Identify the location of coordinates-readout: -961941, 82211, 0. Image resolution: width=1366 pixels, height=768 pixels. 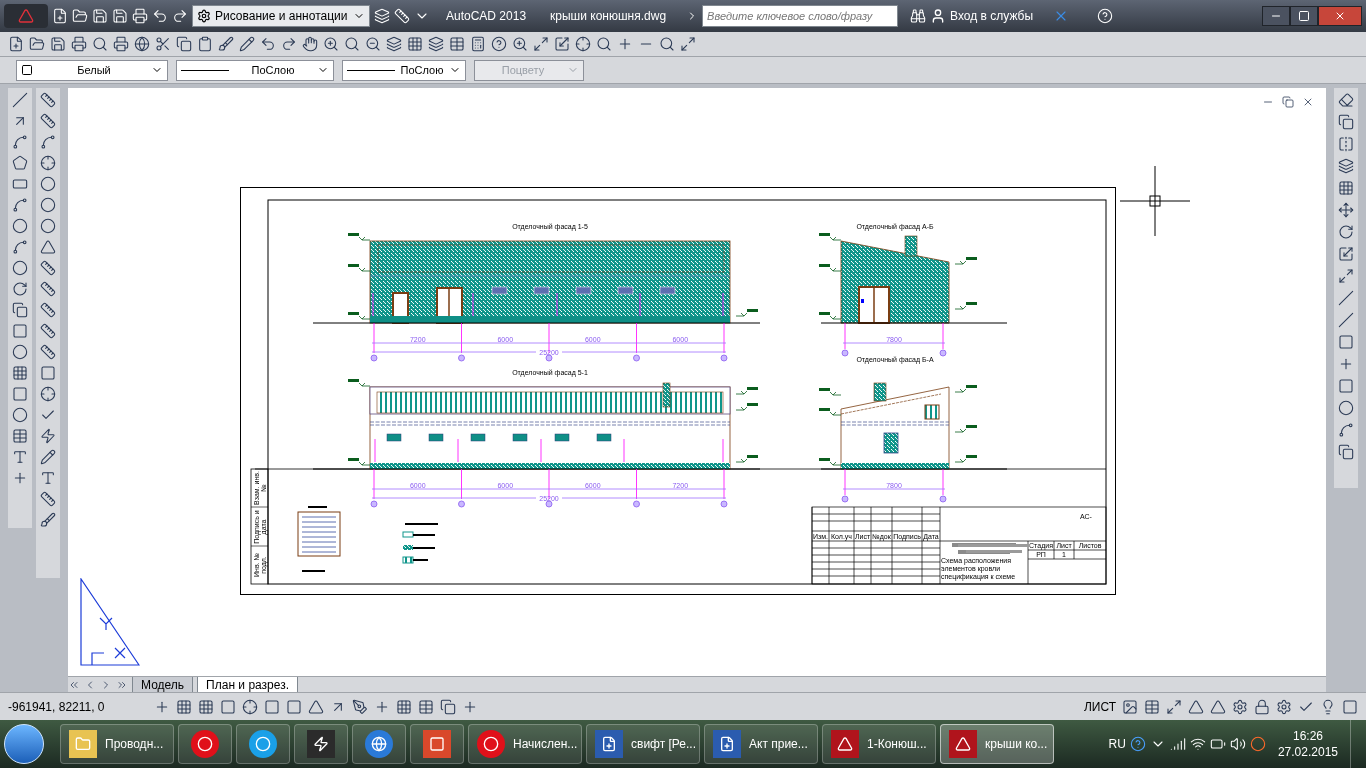
(57, 707).